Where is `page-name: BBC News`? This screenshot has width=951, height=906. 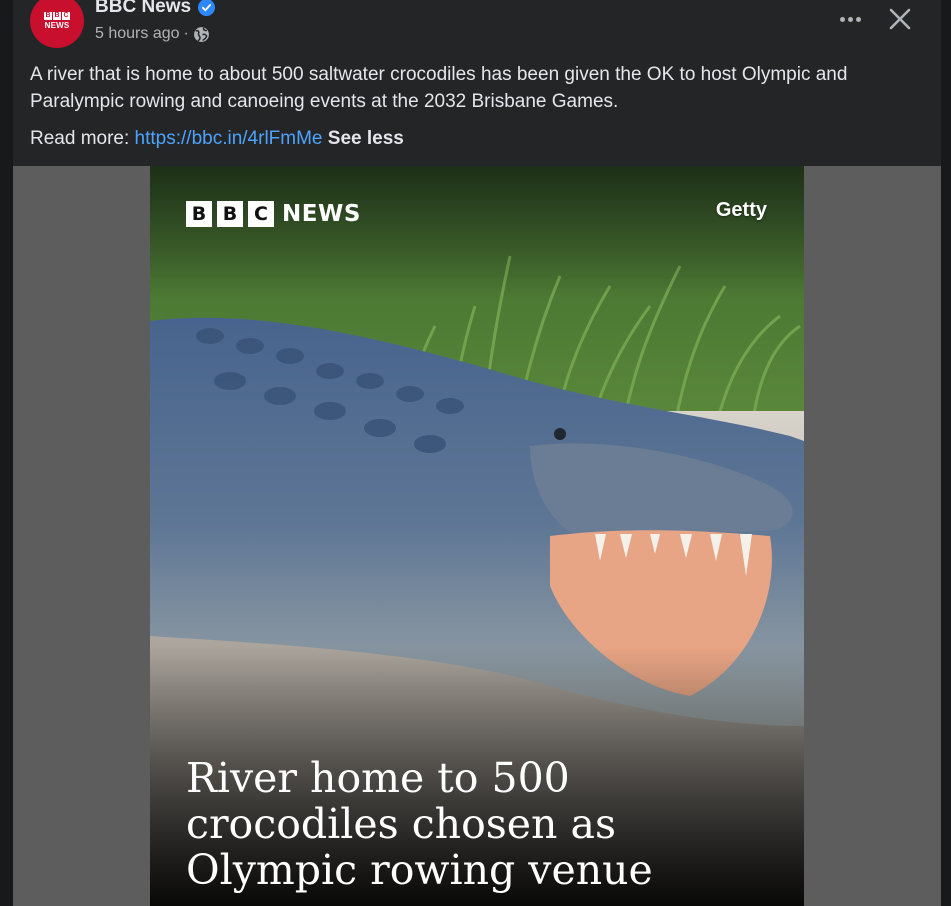 page-name: BBC News is located at coordinates (155, 9).